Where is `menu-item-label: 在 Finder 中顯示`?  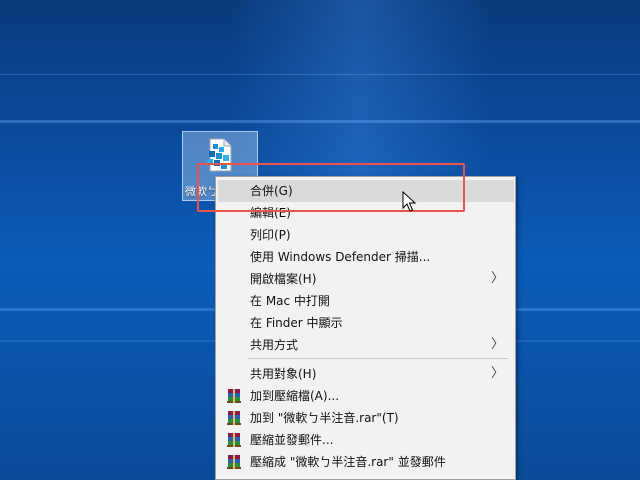 menu-item-label: 在 Finder 中顯示 is located at coordinates (296, 323).